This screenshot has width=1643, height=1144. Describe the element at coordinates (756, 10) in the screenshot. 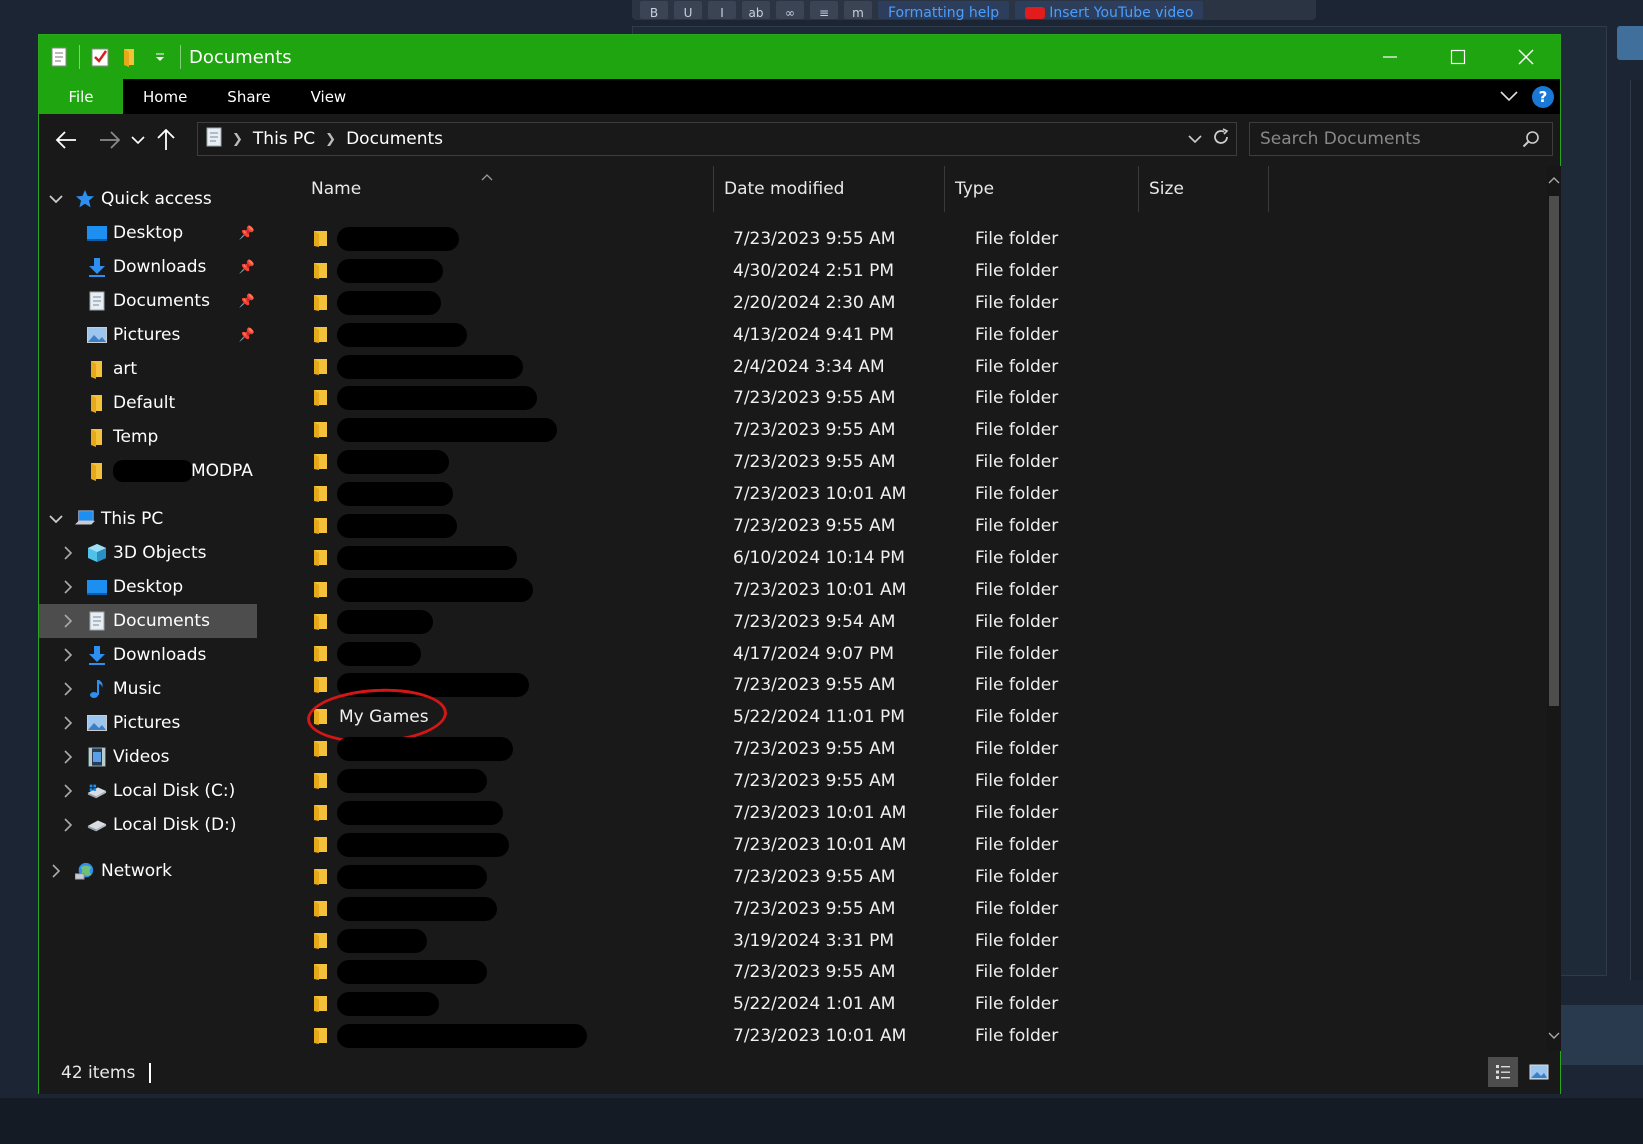

I see `strikethrough-button: ab` at that location.